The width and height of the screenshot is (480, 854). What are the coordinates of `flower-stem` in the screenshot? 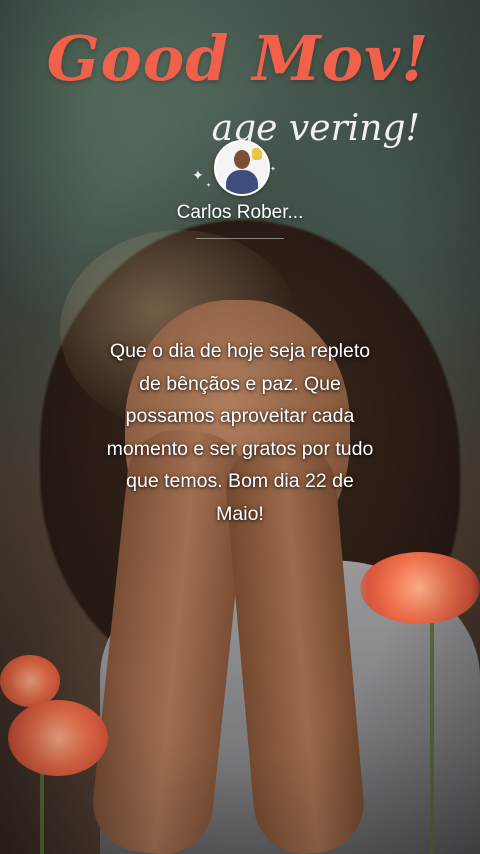 It's located at (432, 727).